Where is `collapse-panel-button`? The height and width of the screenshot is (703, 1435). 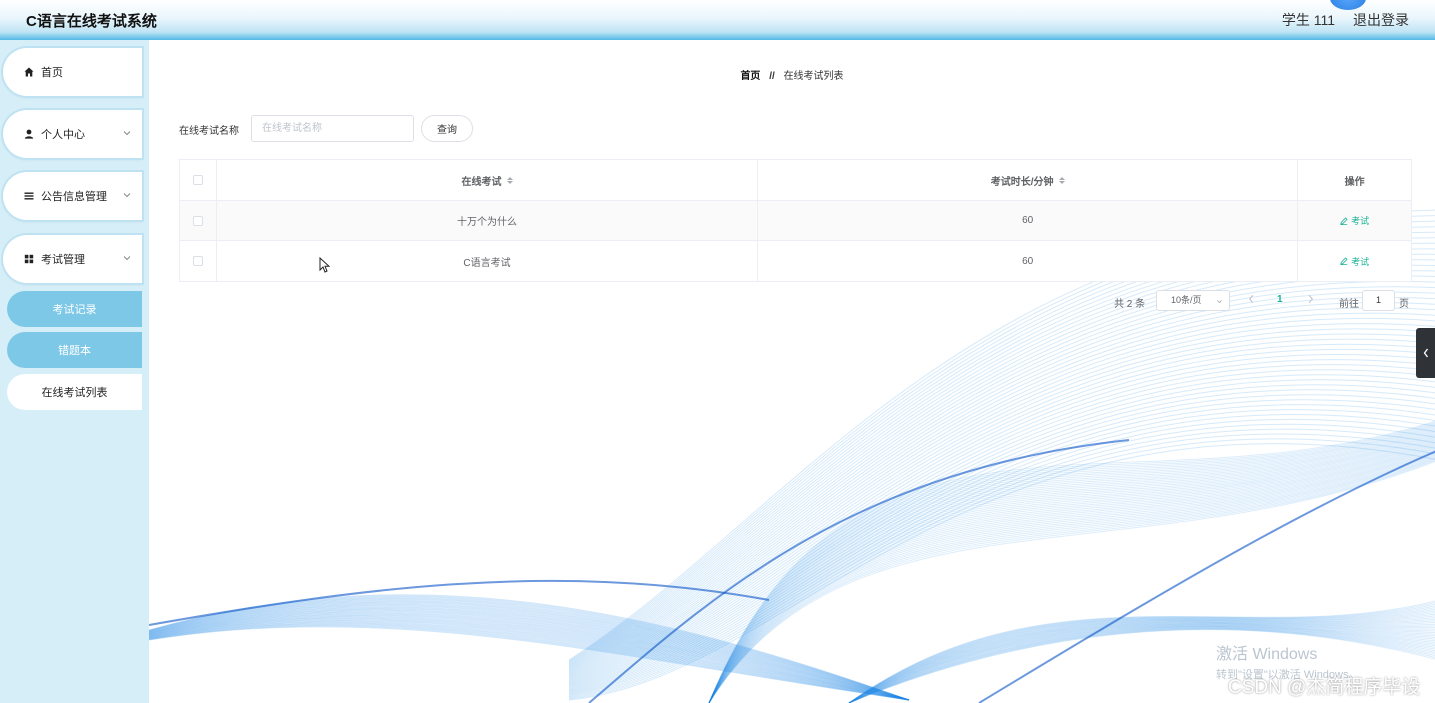 collapse-panel-button is located at coordinates (1425, 353).